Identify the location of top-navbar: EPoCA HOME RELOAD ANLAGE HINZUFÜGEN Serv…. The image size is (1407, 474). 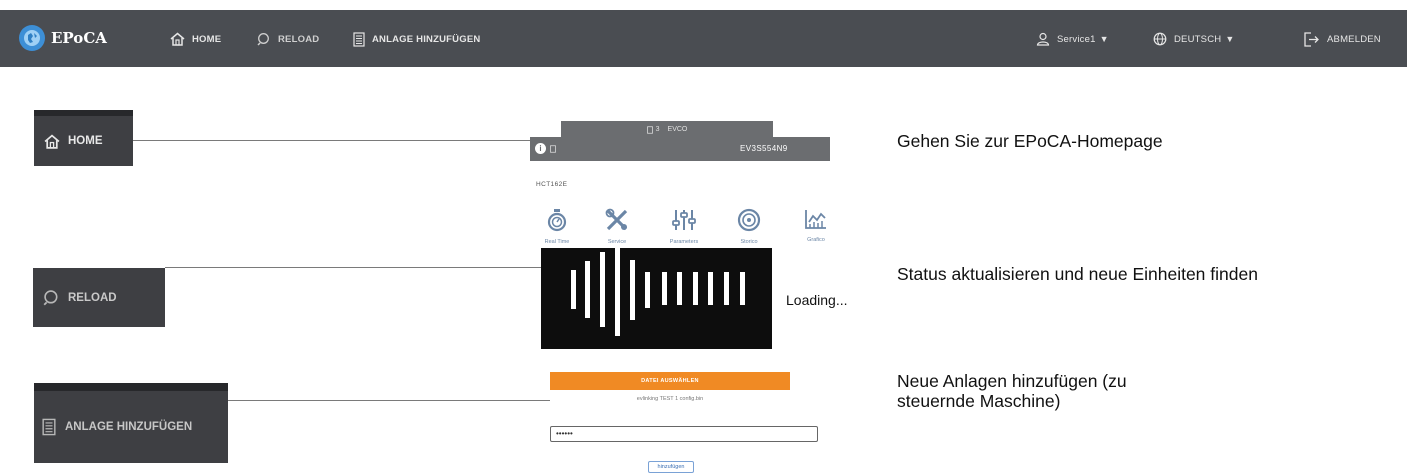
(703, 38).